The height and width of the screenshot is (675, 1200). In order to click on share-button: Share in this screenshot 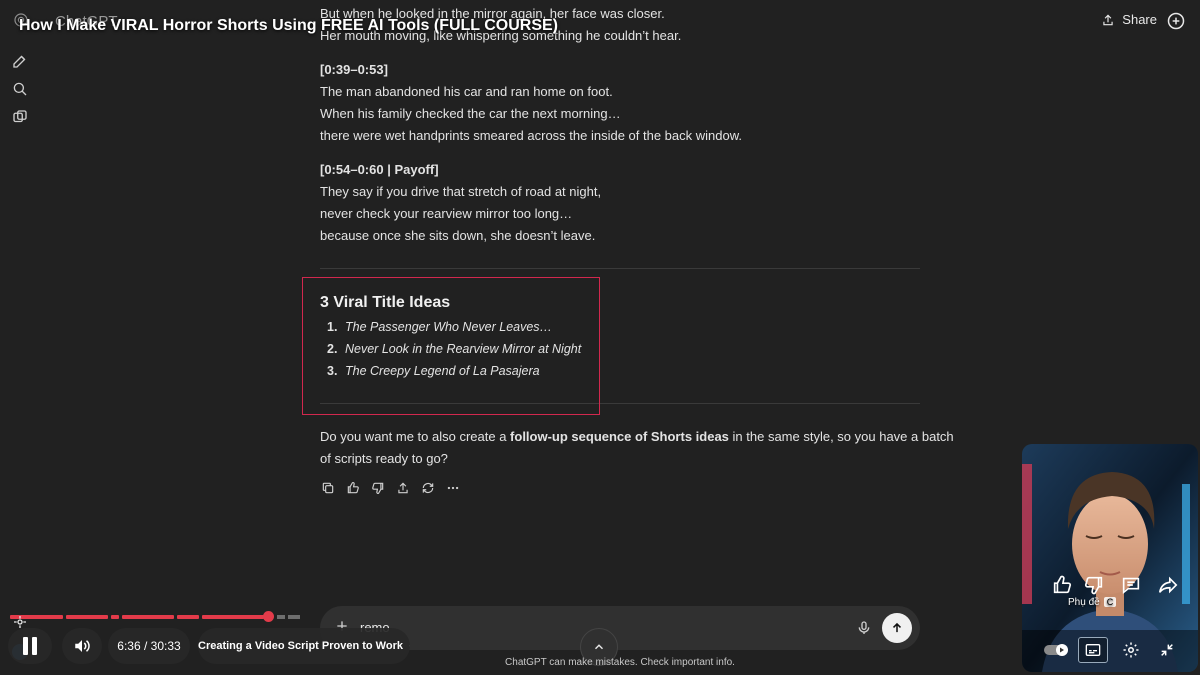, I will do `click(1129, 19)`.